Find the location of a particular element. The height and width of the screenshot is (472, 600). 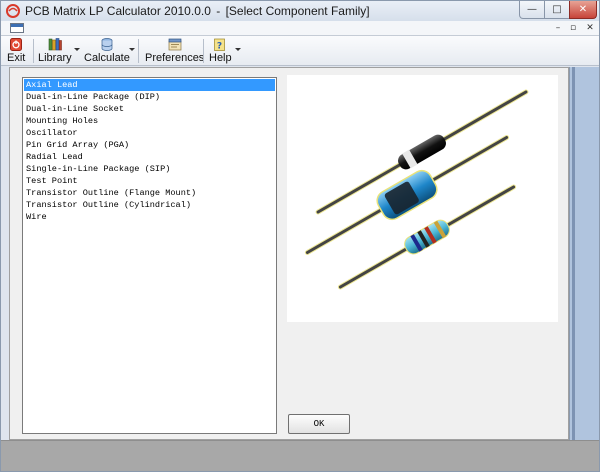

calculate-dropdown-arrow-icon is located at coordinates (132, 49).